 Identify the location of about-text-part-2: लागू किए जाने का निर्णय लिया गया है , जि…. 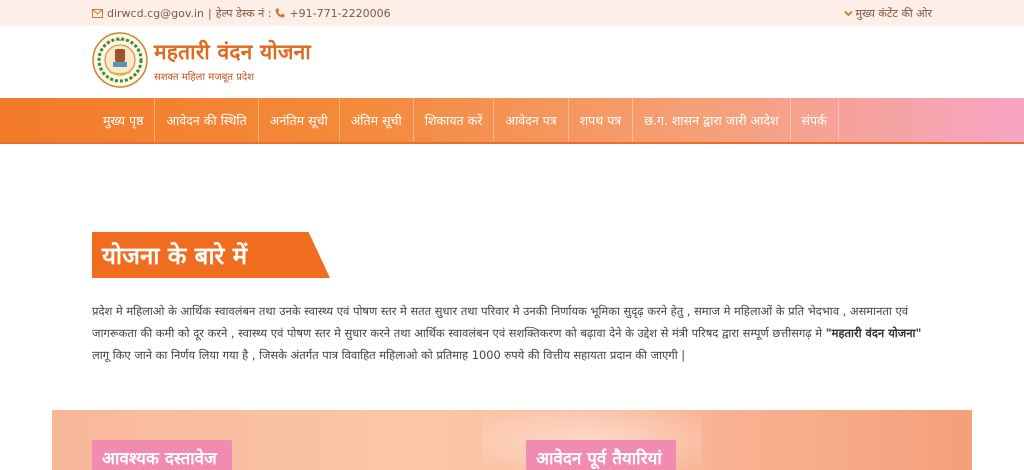
(389, 355).